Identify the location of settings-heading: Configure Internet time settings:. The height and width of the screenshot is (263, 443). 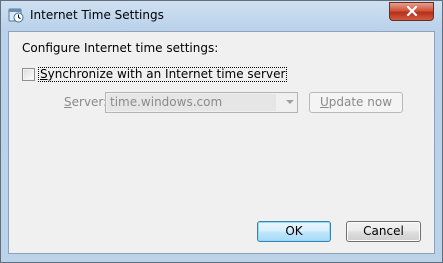
(120, 48).